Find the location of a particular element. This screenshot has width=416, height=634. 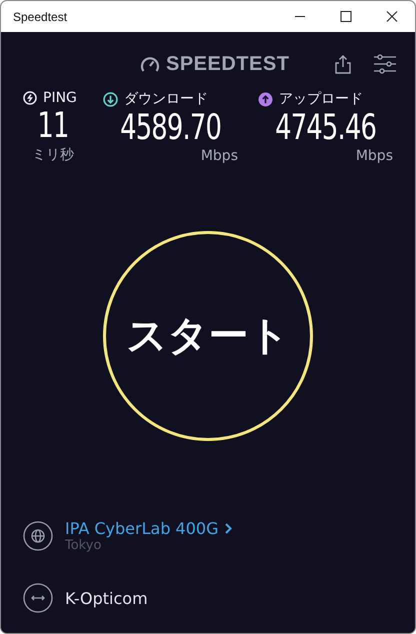

share-icon is located at coordinates (343, 64).